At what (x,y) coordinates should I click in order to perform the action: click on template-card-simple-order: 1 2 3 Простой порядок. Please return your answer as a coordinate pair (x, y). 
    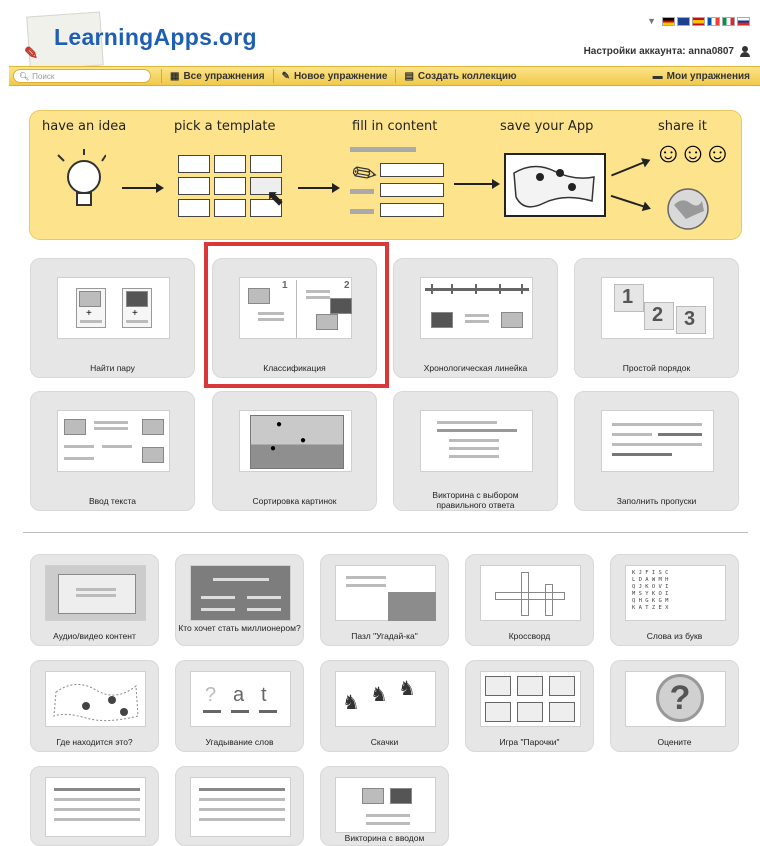
    Looking at the image, I should click on (656, 318).